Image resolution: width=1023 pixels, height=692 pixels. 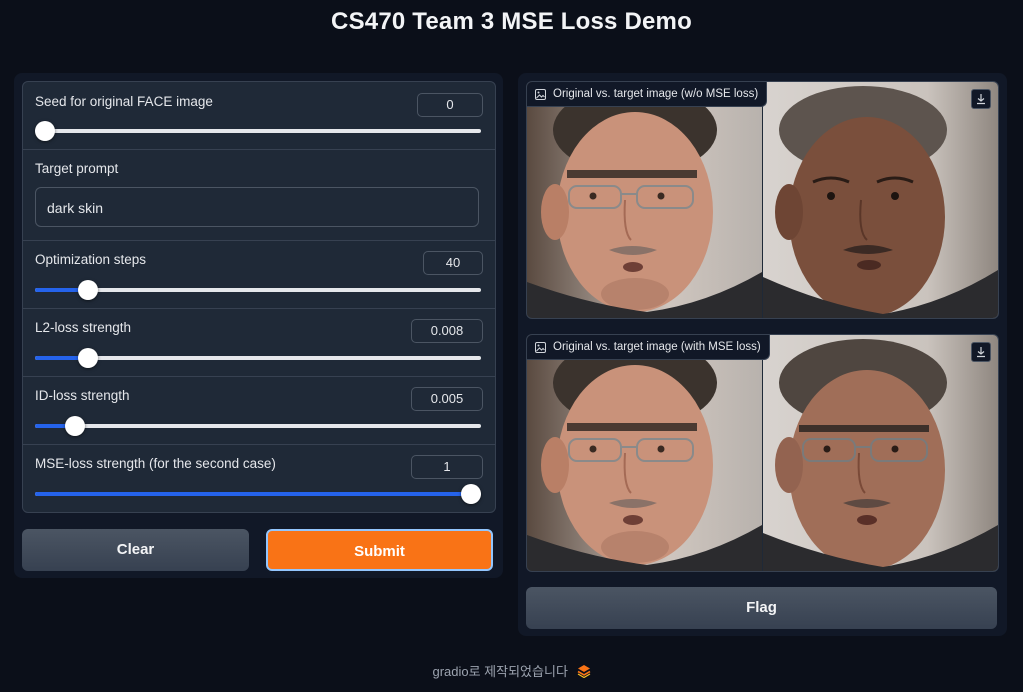 What do you see at coordinates (77, 168) in the screenshot?
I see `prompt-label: Target prompt` at bounding box center [77, 168].